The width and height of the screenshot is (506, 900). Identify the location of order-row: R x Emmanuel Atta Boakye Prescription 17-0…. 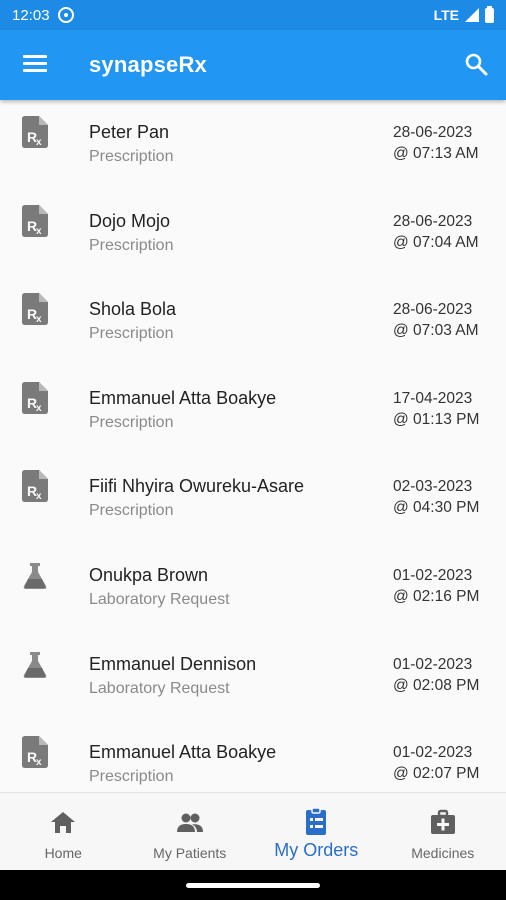
(253, 410).